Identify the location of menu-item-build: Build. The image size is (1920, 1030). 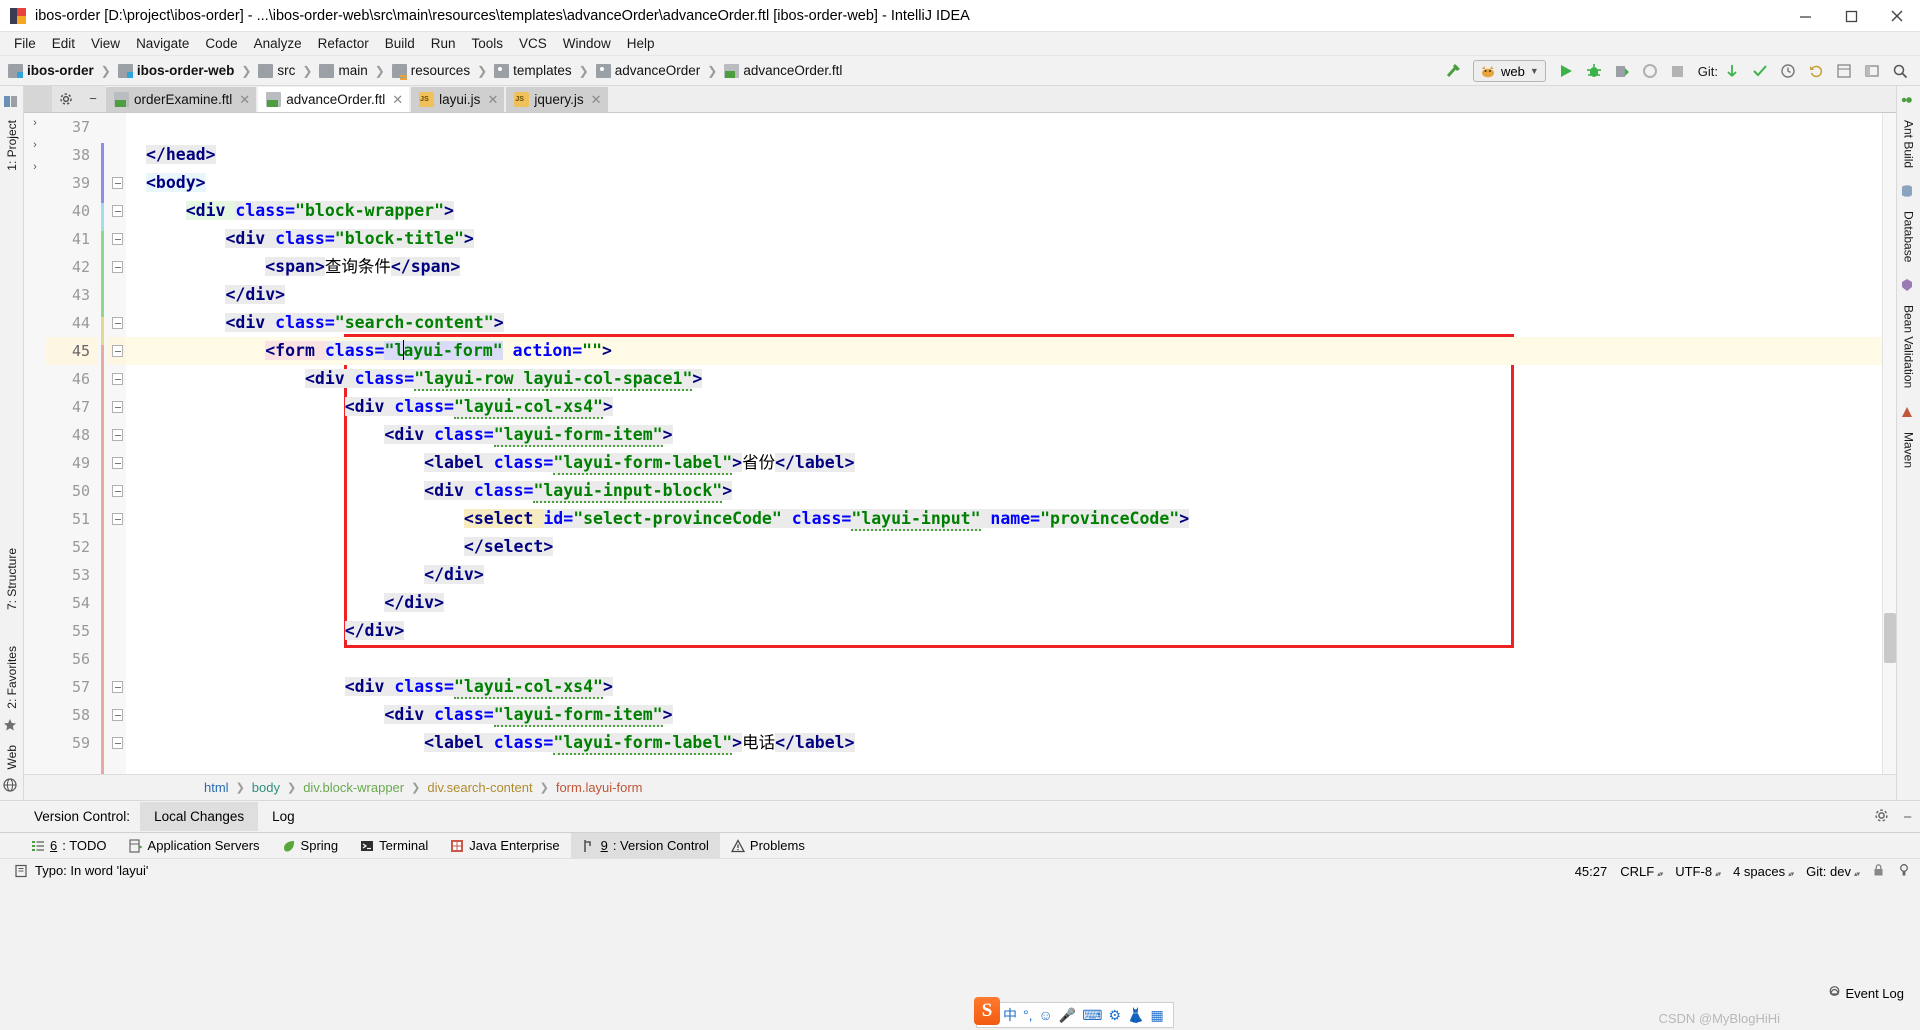
(400, 43).